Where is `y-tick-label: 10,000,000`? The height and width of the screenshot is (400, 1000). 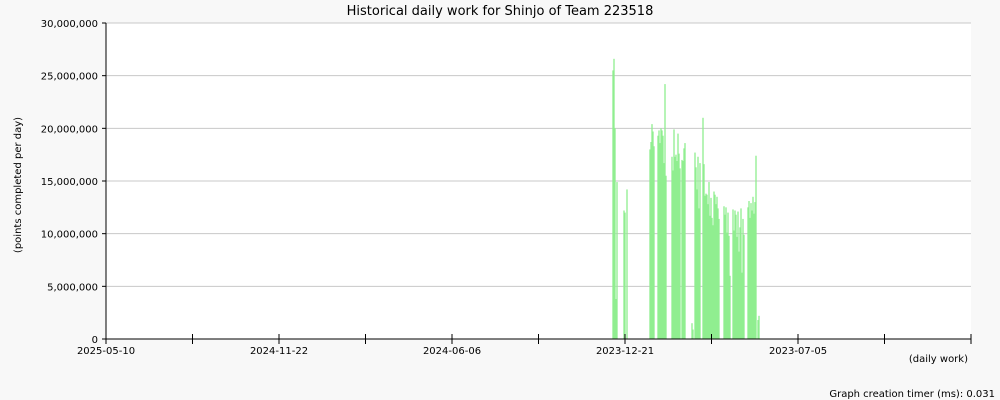 y-tick-label: 10,000,000 is located at coordinates (69, 235).